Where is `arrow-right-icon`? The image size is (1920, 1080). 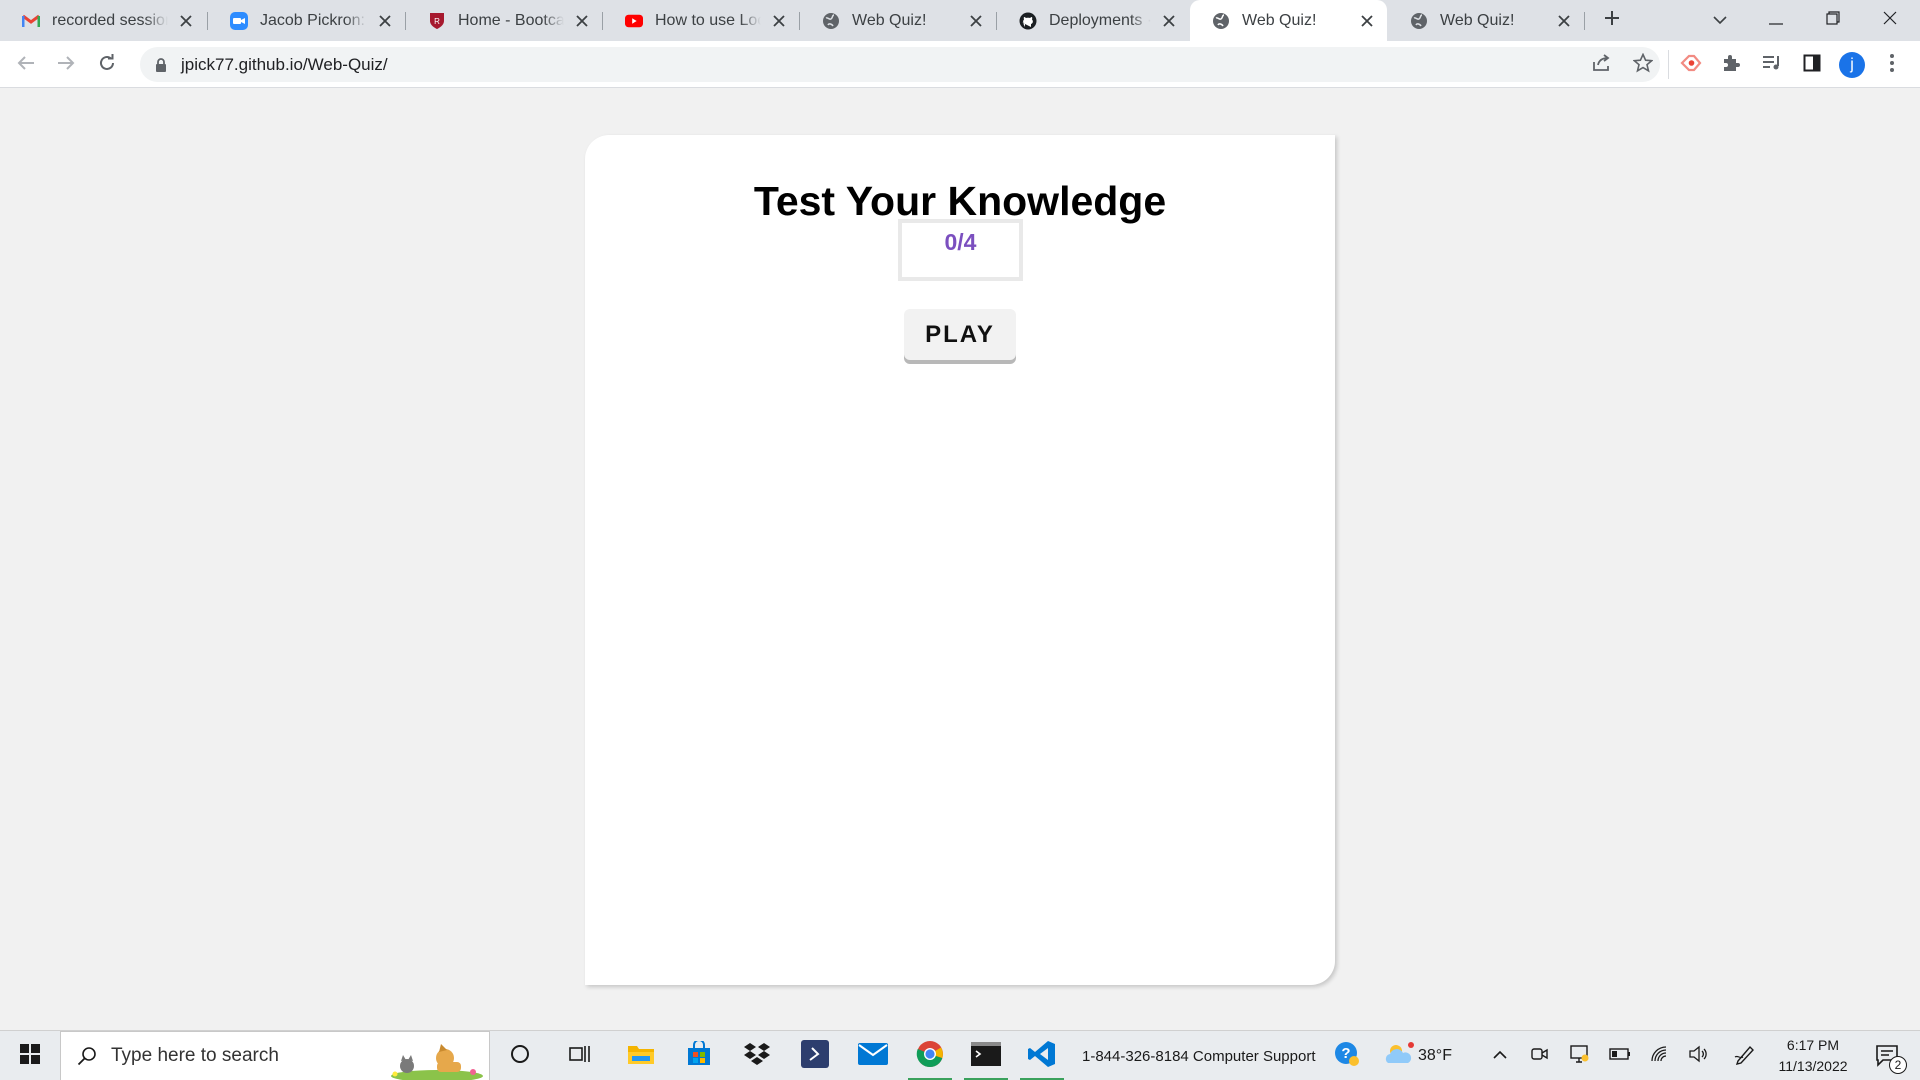 arrow-right-icon is located at coordinates (66, 65).